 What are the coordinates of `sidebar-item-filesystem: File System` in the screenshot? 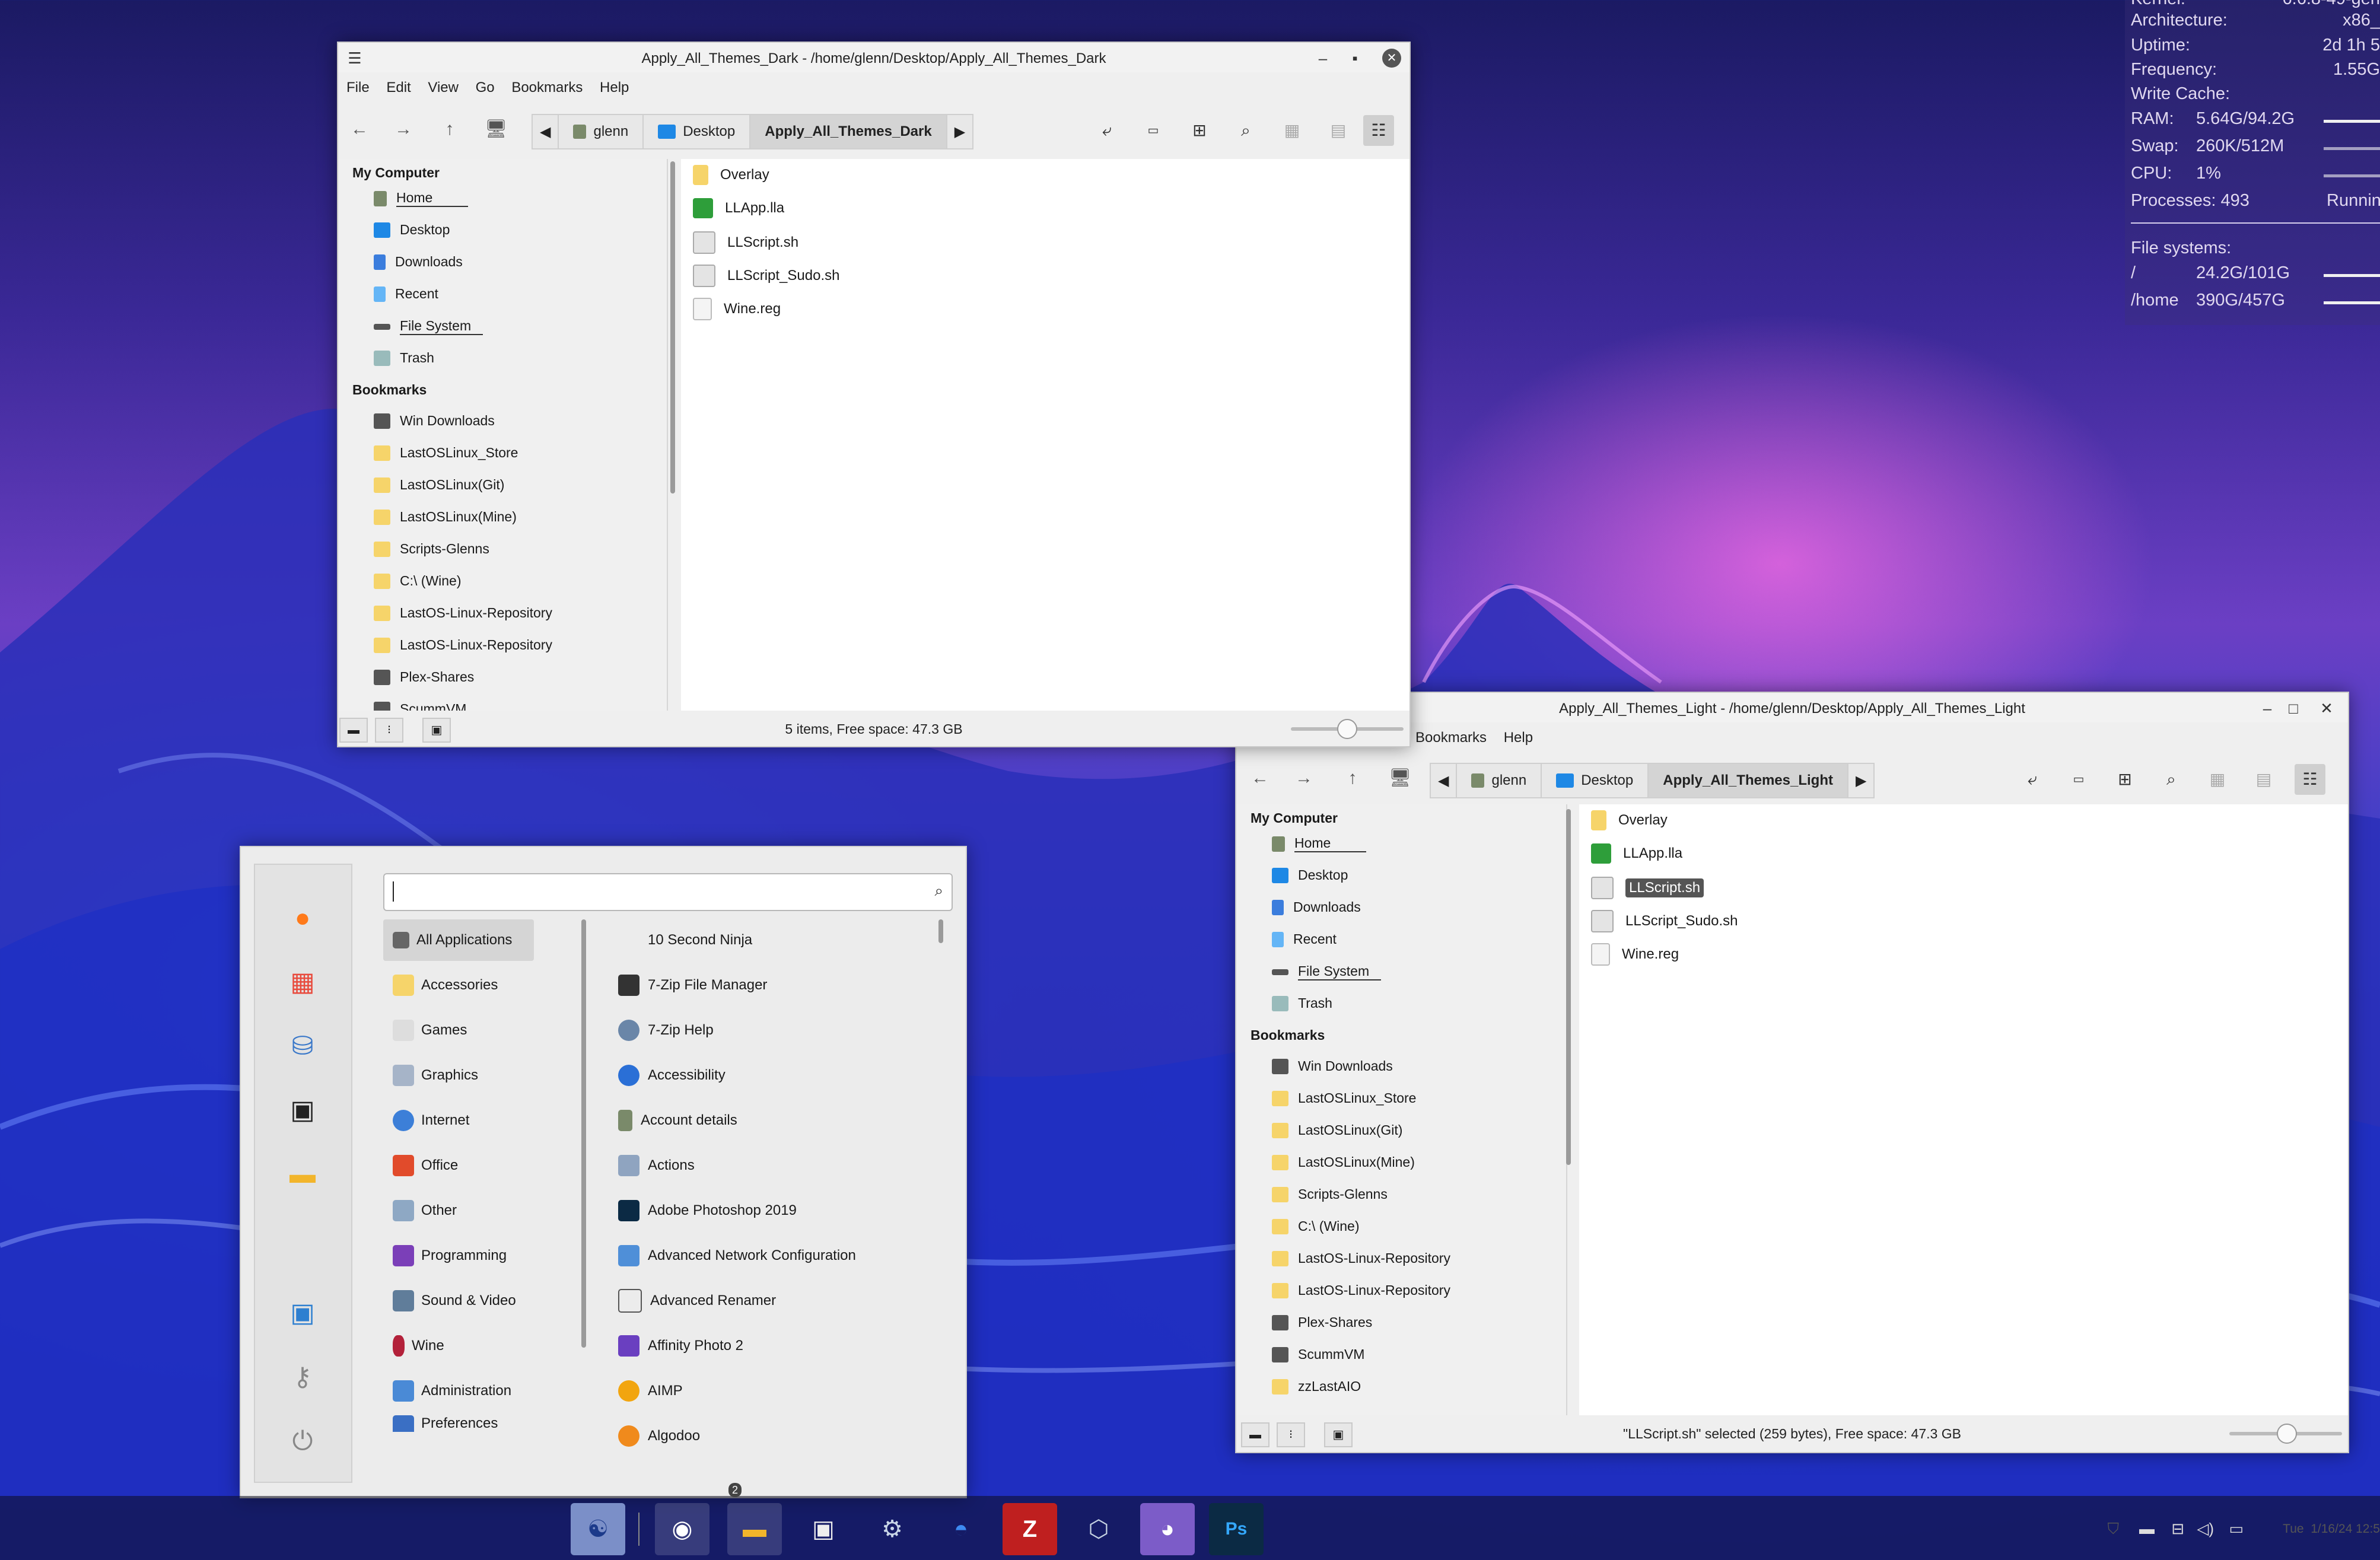 It's located at (1327, 971).